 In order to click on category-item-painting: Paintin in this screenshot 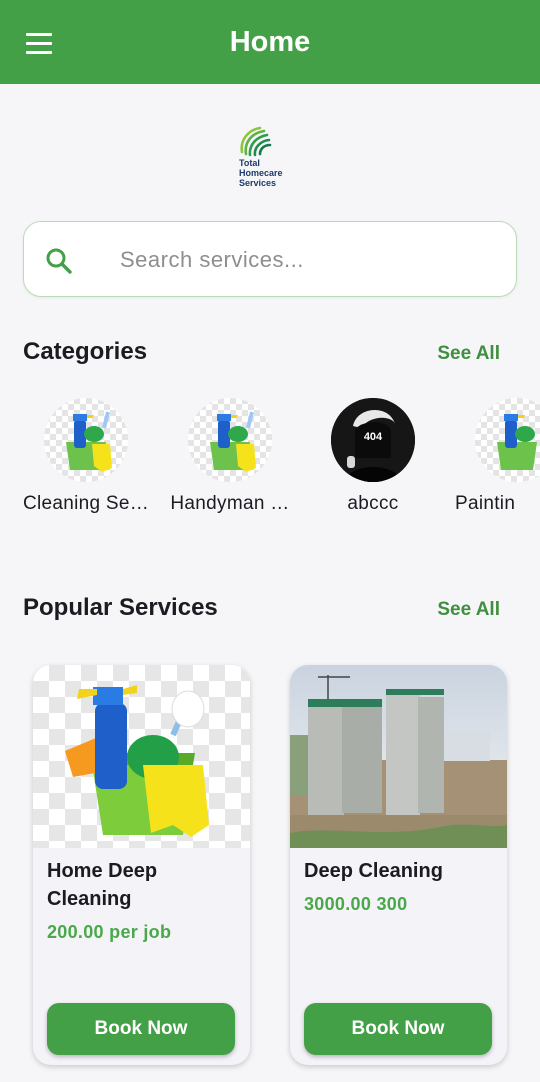, I will do `click(493, 460)`.